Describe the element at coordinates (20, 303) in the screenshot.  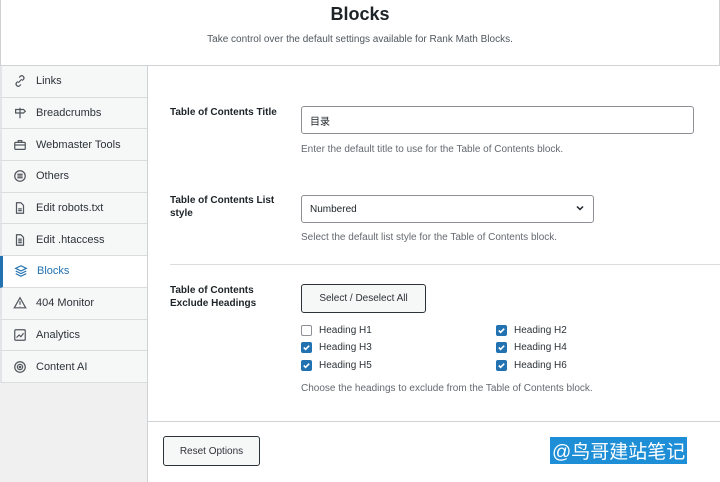
I see `warning-icon` at that location.